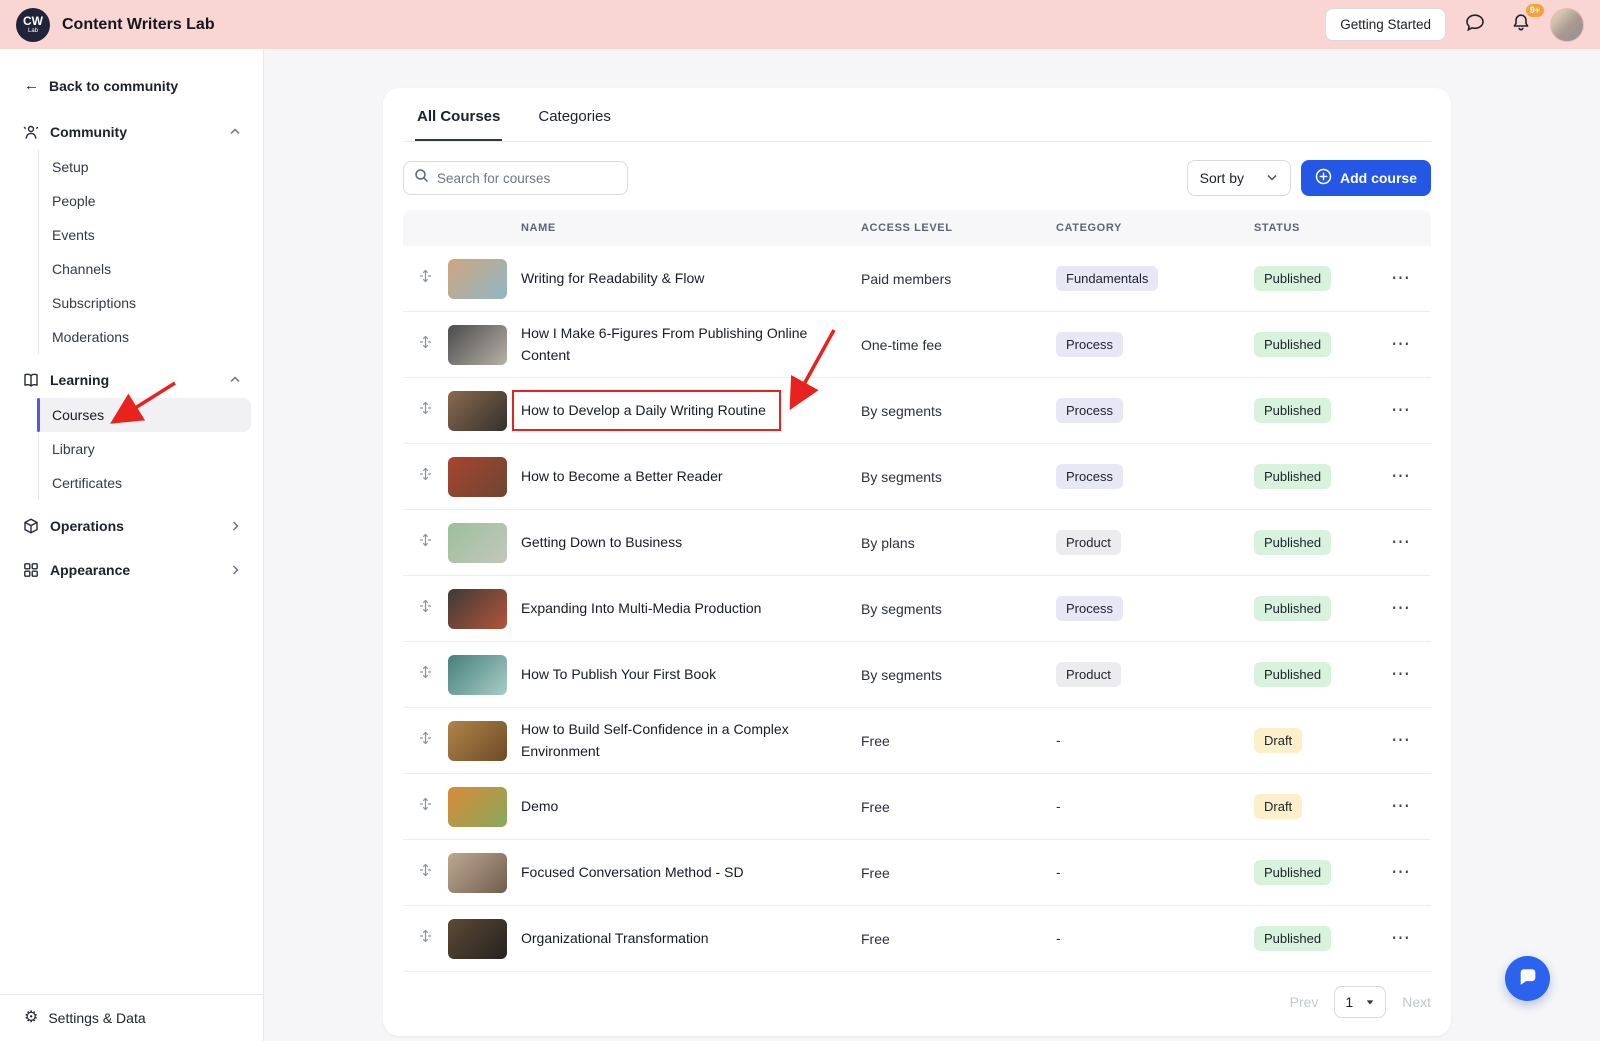 The width and height of the screenshot is (1600, 1041). I want to click on sidebar-section-operations: Operations, so click(131, 526).